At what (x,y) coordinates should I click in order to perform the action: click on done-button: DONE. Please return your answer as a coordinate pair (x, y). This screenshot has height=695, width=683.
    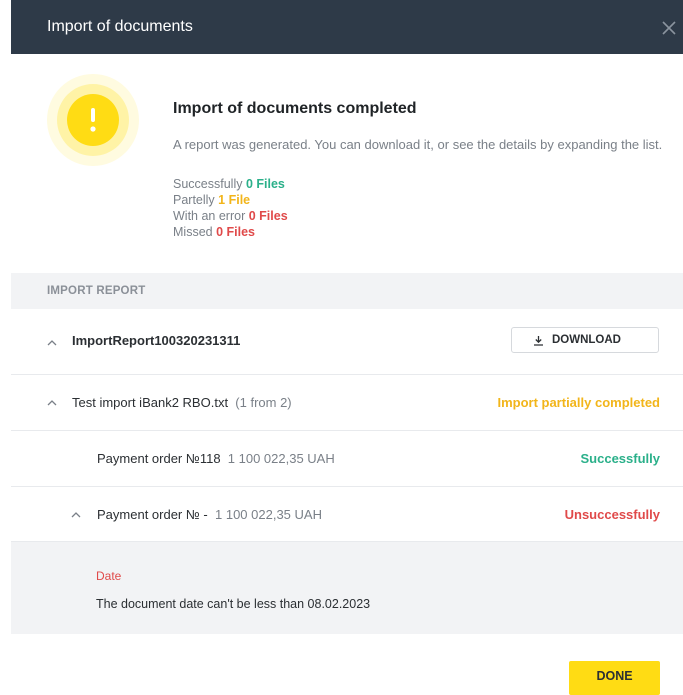
    Looking at the image, I should click on (614, 678).